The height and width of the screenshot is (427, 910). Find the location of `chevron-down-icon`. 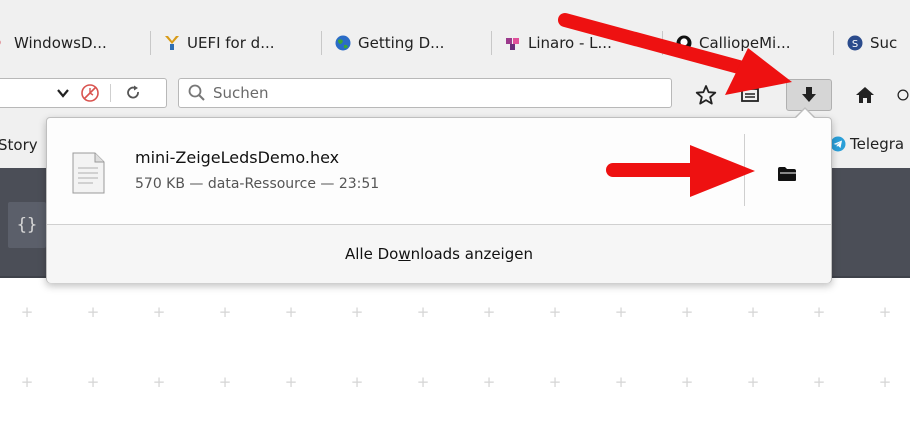

chevron-down-icon is located at coordinates (63, 93).